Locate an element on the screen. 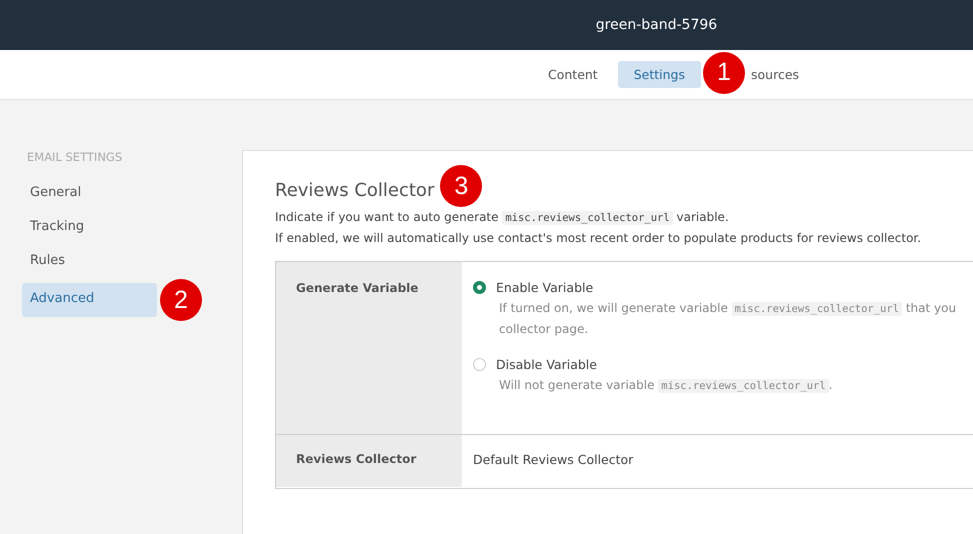  sidebar-heading: EMAIL SETTINGS is located at coordinates (75, 157).